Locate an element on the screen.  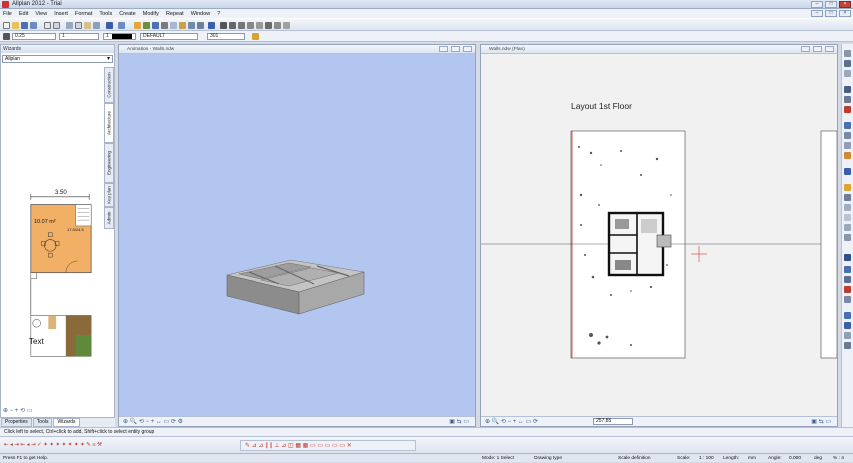
plan-minimize-icon is located at coordinates (805, 49).